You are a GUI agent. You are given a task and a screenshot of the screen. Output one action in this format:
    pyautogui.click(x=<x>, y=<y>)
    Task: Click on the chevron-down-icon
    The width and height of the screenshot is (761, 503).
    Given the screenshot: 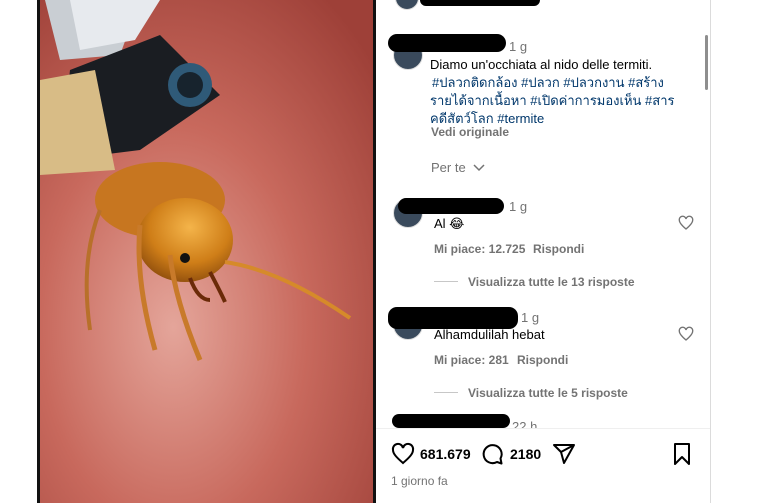 What is the action you would take?
    pyautogui.click(x=479, y=168)
    